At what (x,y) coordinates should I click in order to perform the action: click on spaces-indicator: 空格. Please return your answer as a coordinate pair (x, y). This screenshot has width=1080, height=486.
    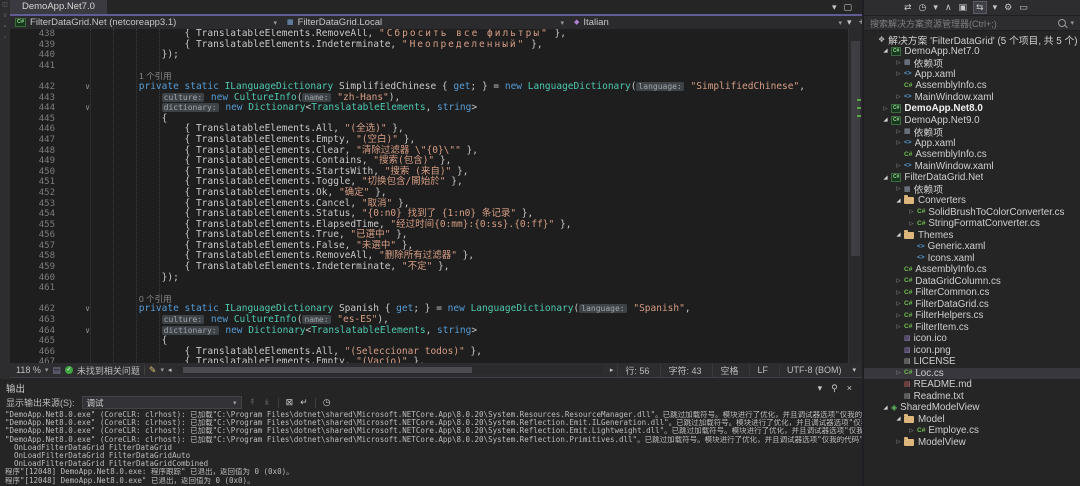
    Looking at the image, I should click on (728, 370).